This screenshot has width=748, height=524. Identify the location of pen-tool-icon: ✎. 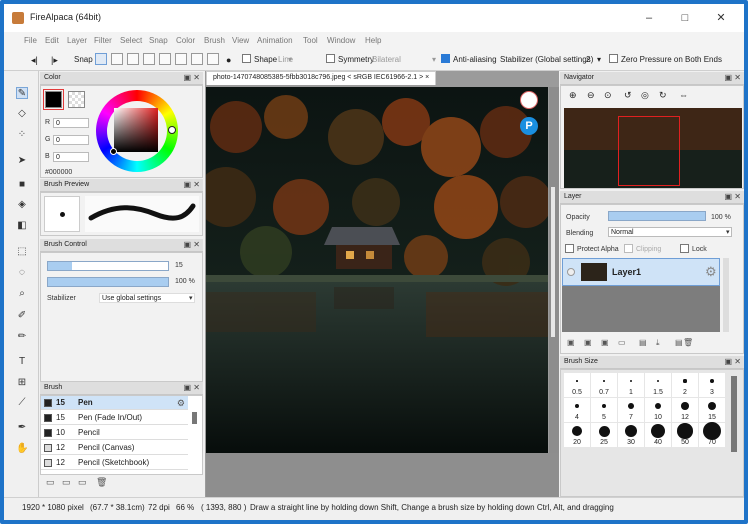
(22, 93).